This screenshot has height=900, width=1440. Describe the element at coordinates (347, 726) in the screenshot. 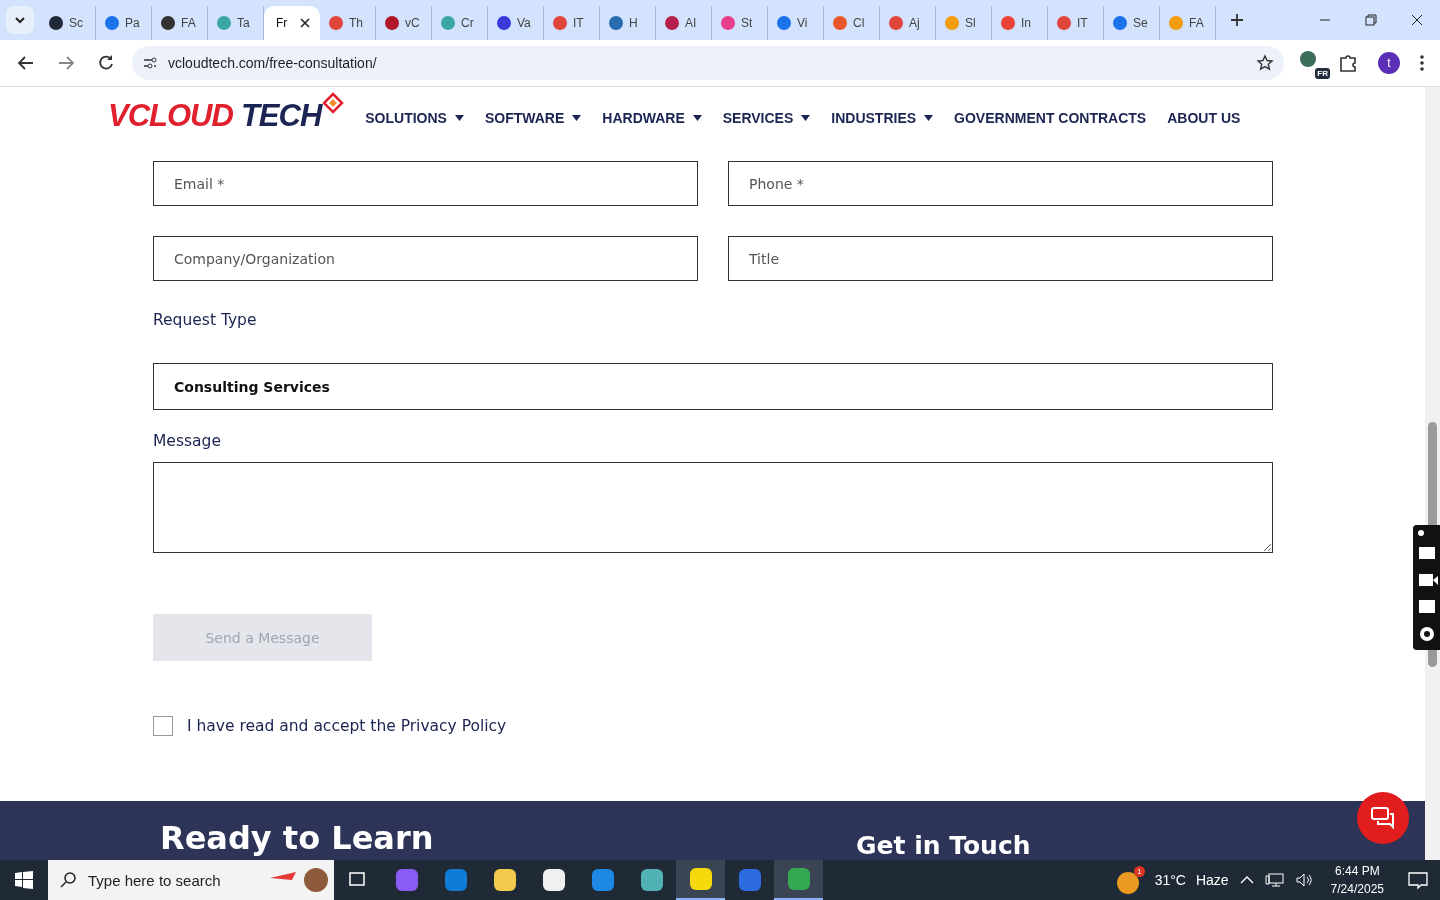

I see `consent-label: I have read and accept the Privacy Policy` at that location.